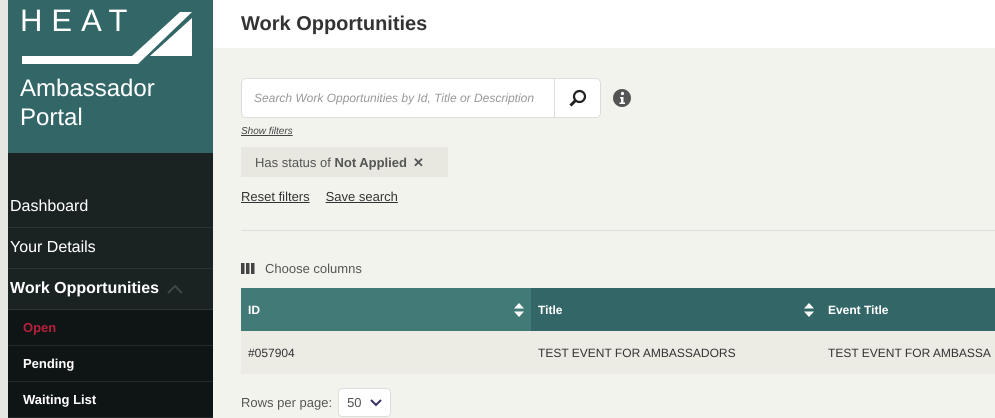  Describe the element at coordinates (110, 248) in the screenshot. I see `nav-item: Your Details` at that location.